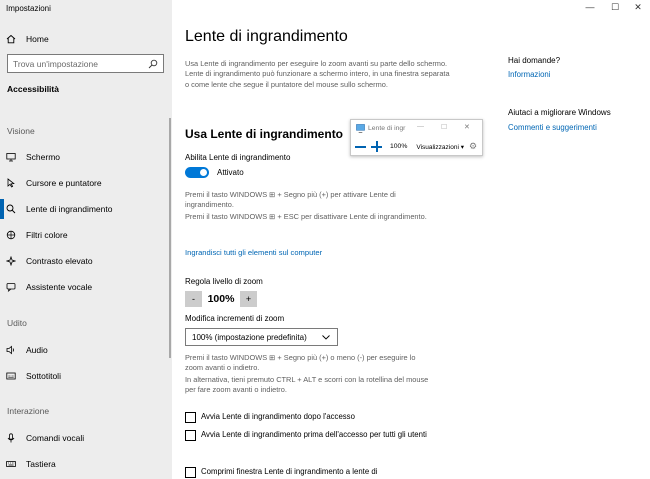 Image resolution: width=650 pixels, height=479 pixels. What do you see at coordinates (11, 464) in the screenshot?
I see `keyboard-icon` at bounding box center [11, 464].